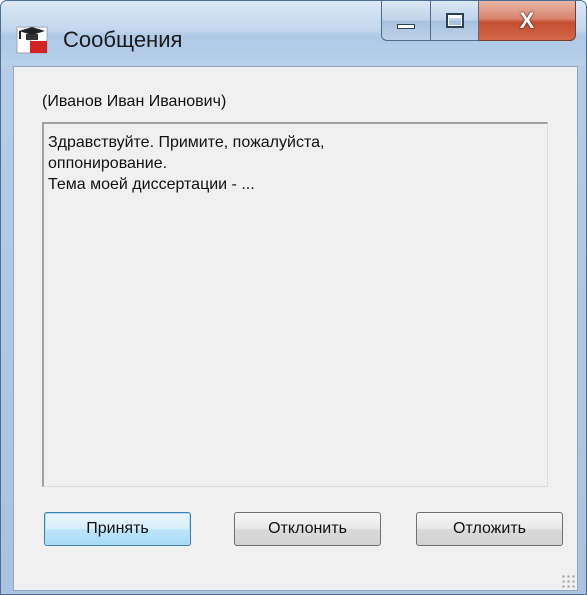  I want to click on caption-buttons: X, so click(478, 21).